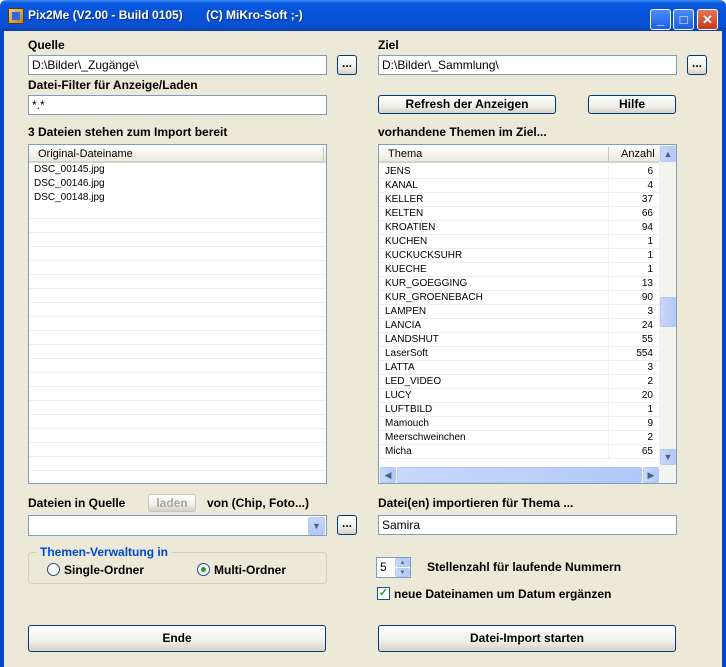 Image resolution: width=726 pixels, height=667 pixels. I want to click on column-original-filename: Original-Dateiname, so click(85, 154).